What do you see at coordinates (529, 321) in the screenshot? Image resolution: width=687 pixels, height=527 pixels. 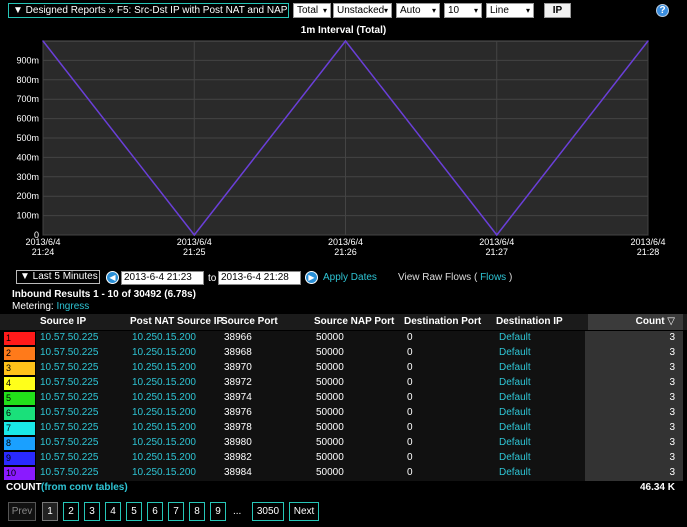 I see `col-destination-ip: Destination IP` at bounding box center [529, 321].